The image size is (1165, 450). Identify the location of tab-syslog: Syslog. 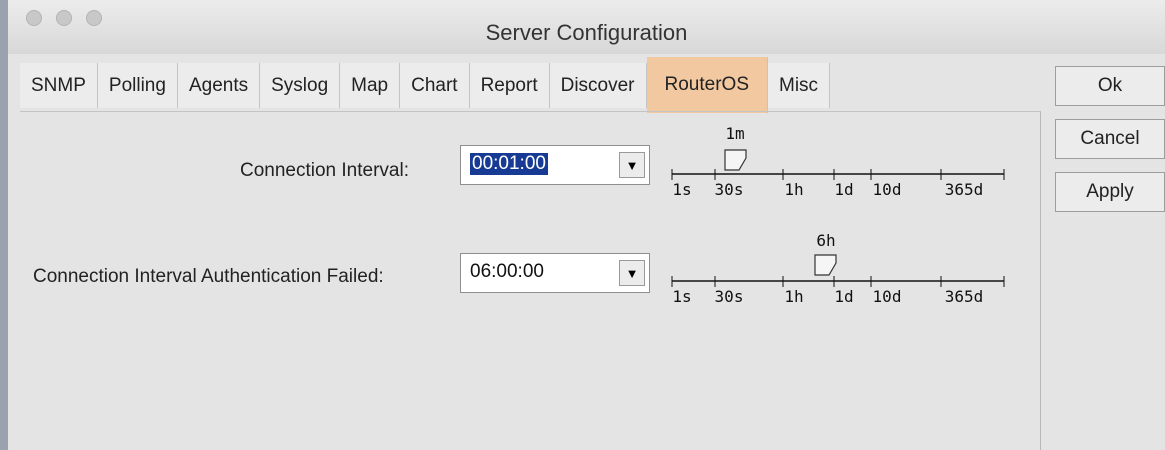
(300, 85).